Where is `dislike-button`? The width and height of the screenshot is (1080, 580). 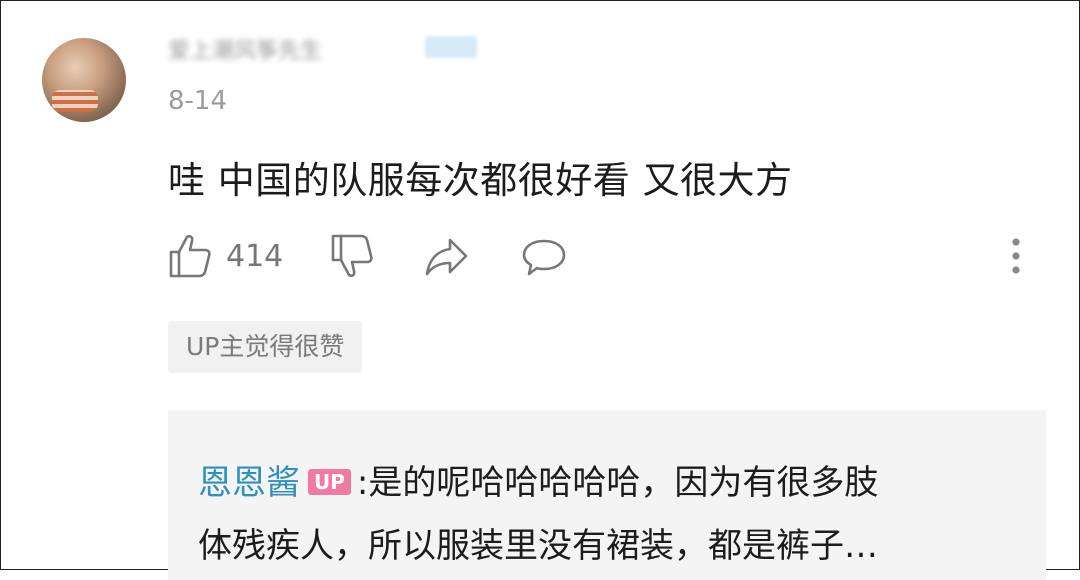 dislike-button is located at coordinates (352, 256).